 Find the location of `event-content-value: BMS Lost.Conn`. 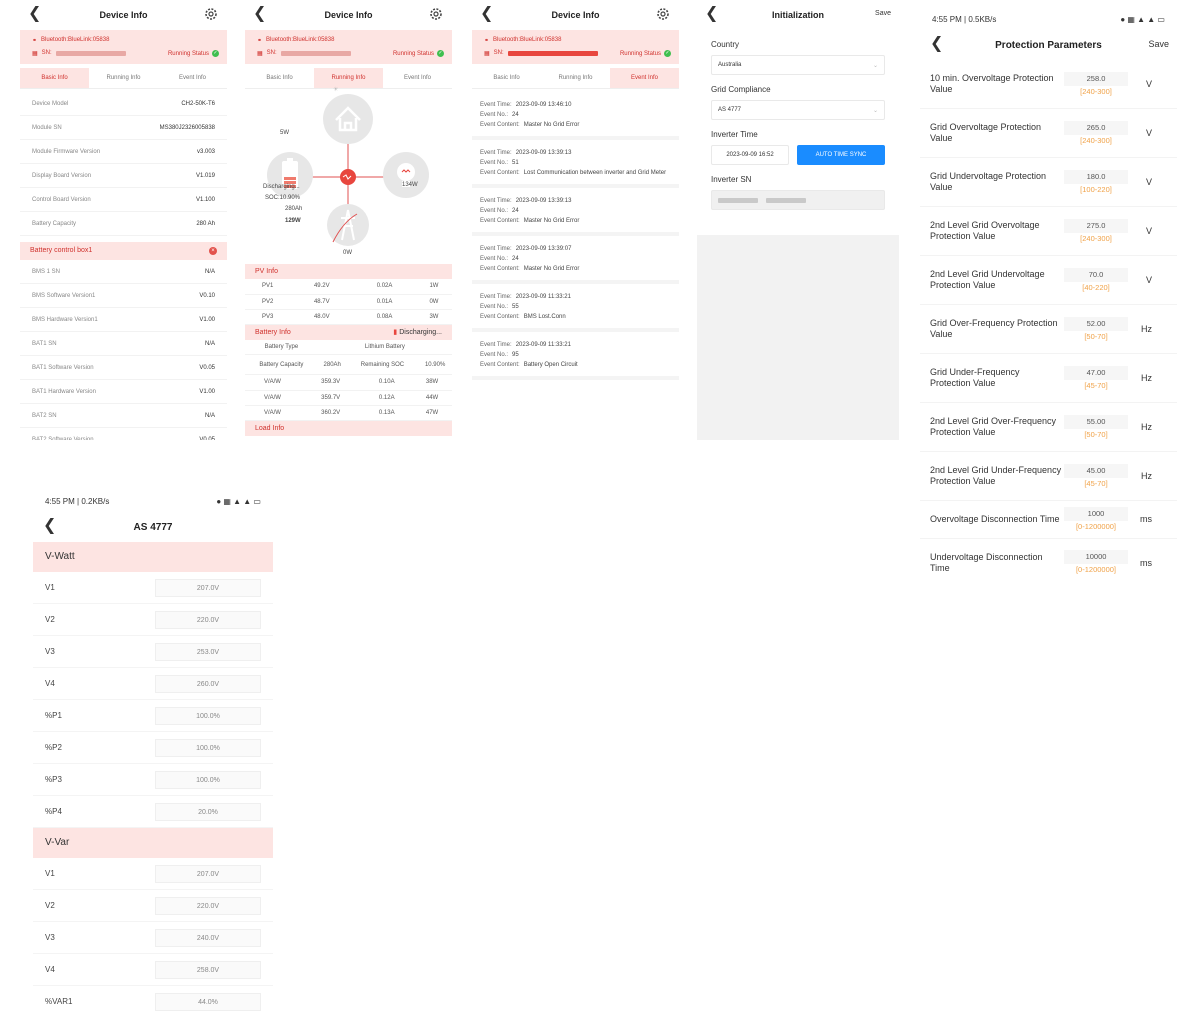

event-content-value: BMS Lost.Conn is located at coordinates (544, 317).